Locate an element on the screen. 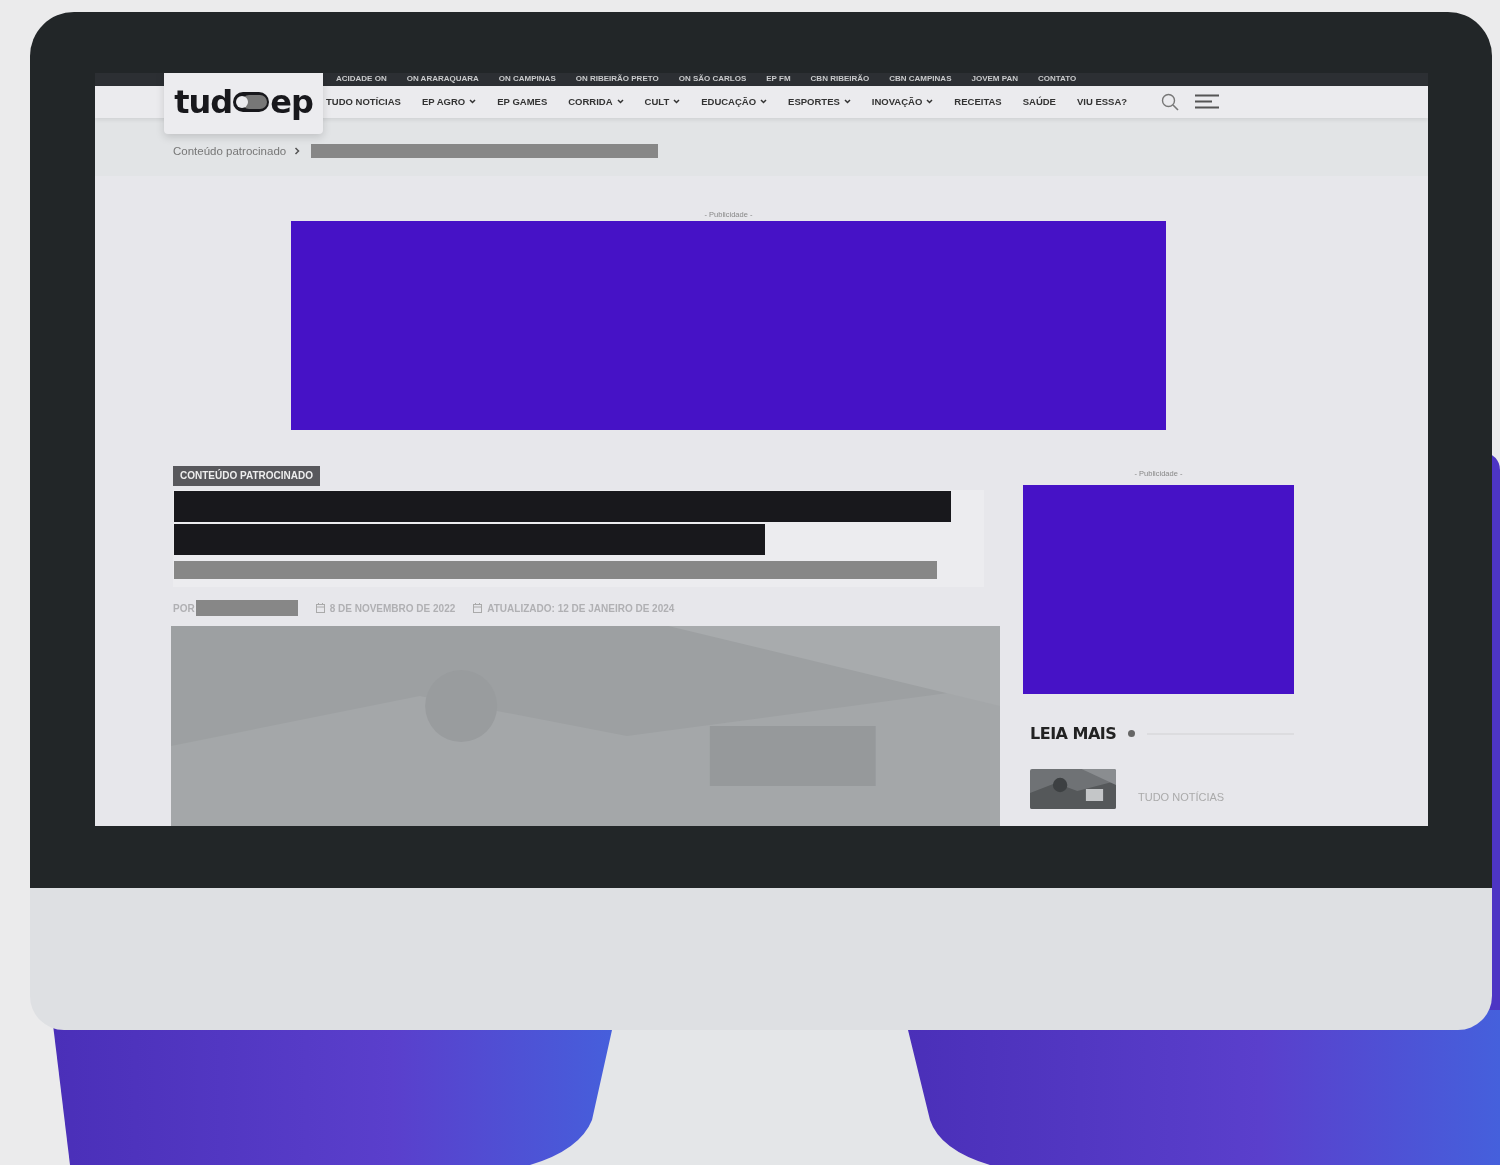 This screenshot has width=1500, height=1165. byline-label: POR is located at coordinates (184, 608).